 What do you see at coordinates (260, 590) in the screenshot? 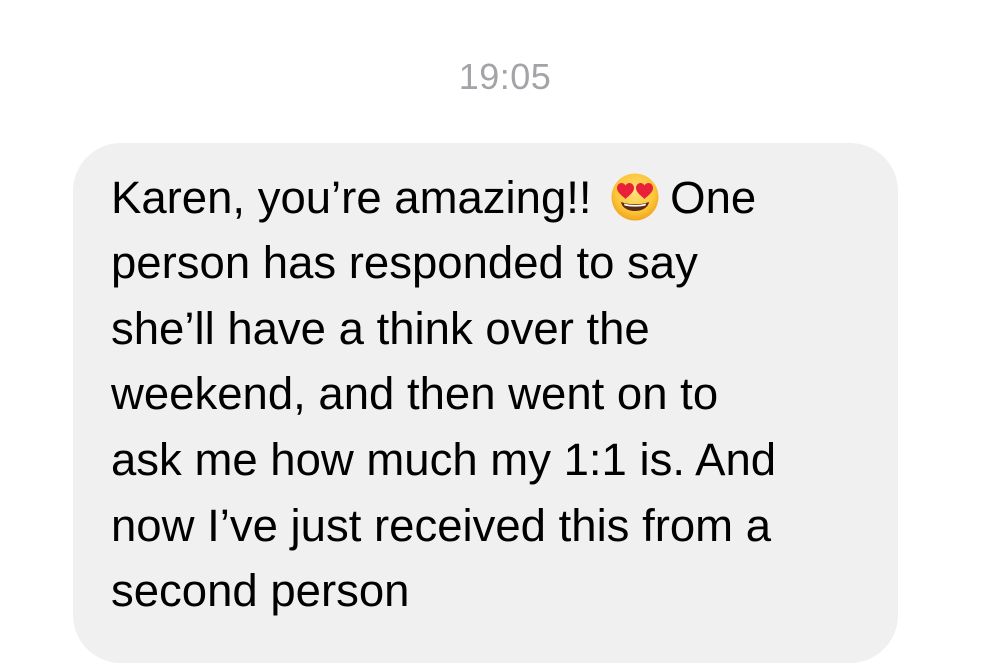
I see `message-line-7: second person` at bounding box center [260, 590].